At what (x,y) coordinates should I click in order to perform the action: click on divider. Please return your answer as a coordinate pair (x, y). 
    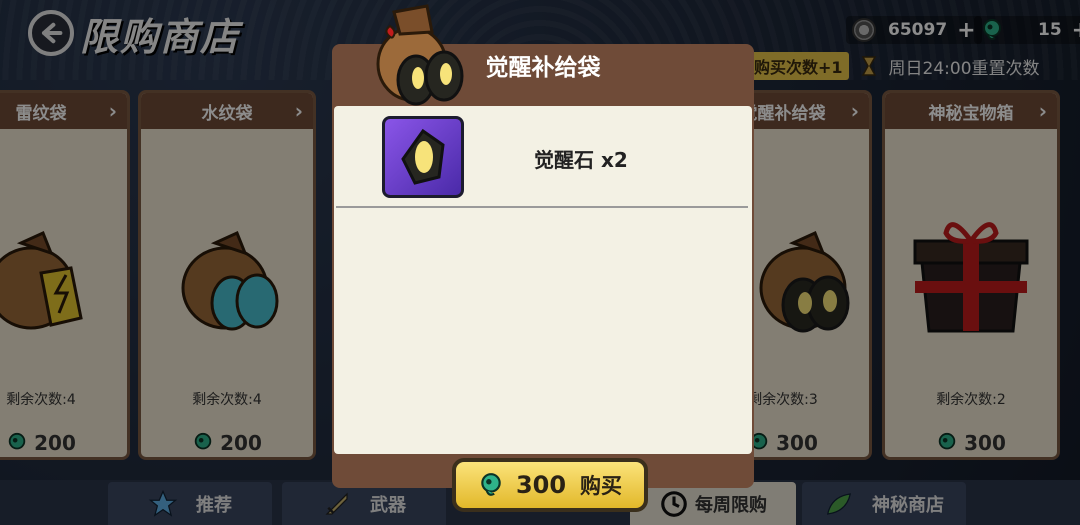
    Looking at the image, I should click on (542, 207).